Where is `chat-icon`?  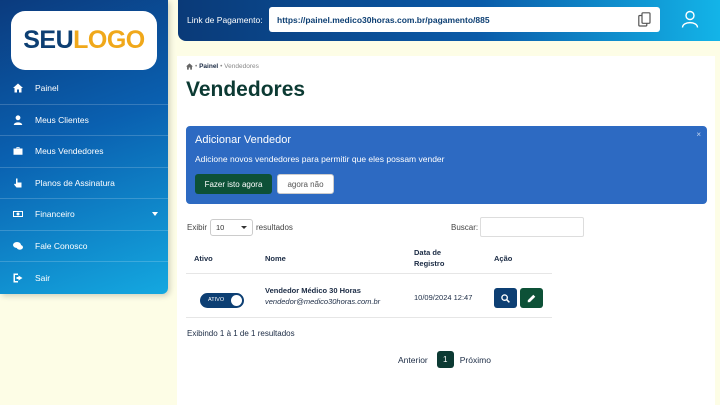 chat-icon is located at coordinates (18, 246).